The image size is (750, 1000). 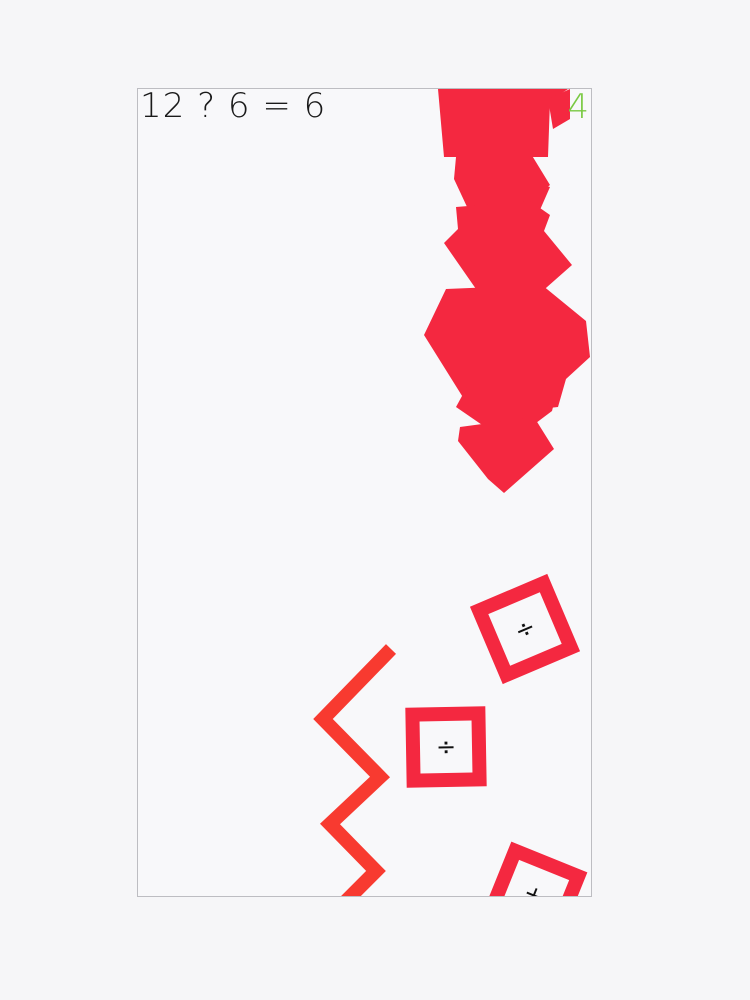 What do you see at coordinates (233, 107) in the screenshot?
I see `equation-display: 12 ? 6 = 6` at bounding box center [233, 107].